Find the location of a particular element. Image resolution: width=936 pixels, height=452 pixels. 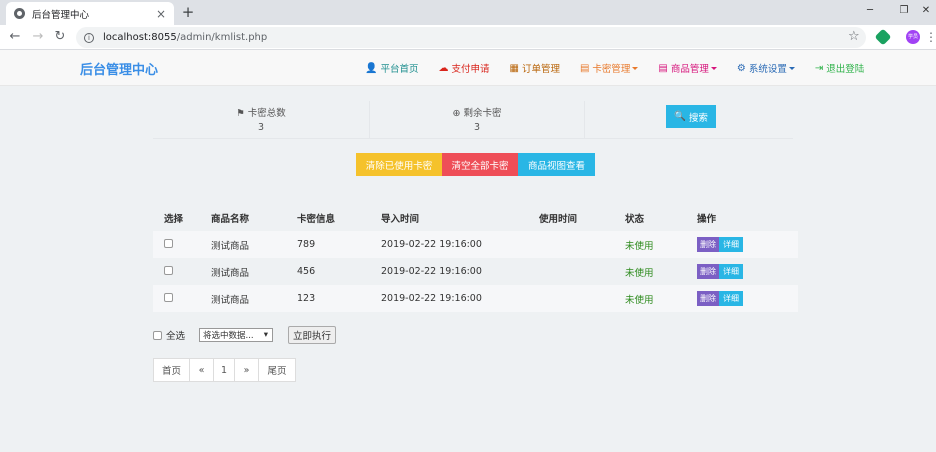

cloud-icon: ☁ is located at coordinates (443, 68).